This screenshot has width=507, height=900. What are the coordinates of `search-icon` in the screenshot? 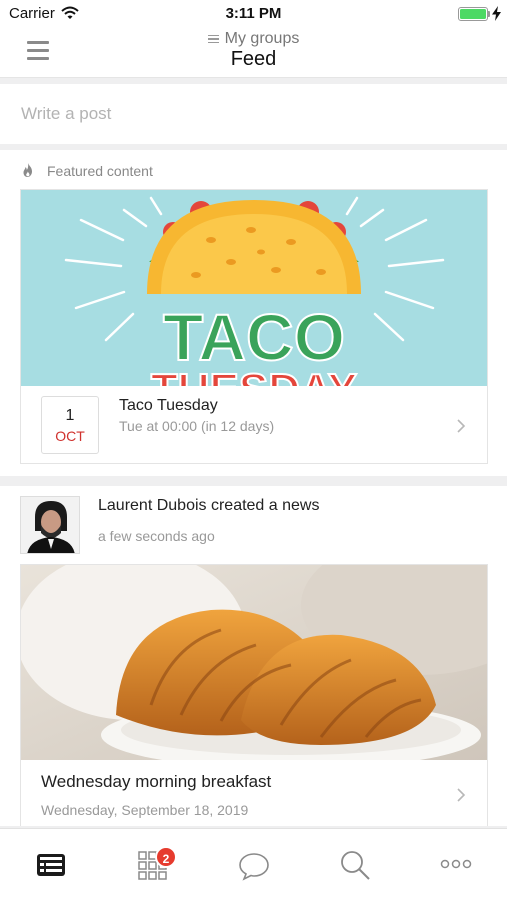 It's located at (355, 865).